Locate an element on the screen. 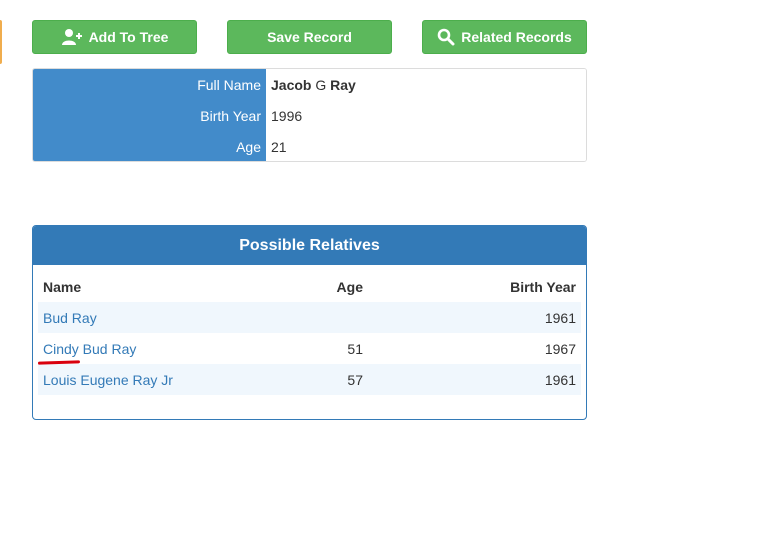  relative-link: Bud Ray is located at coordinates (70, 318).